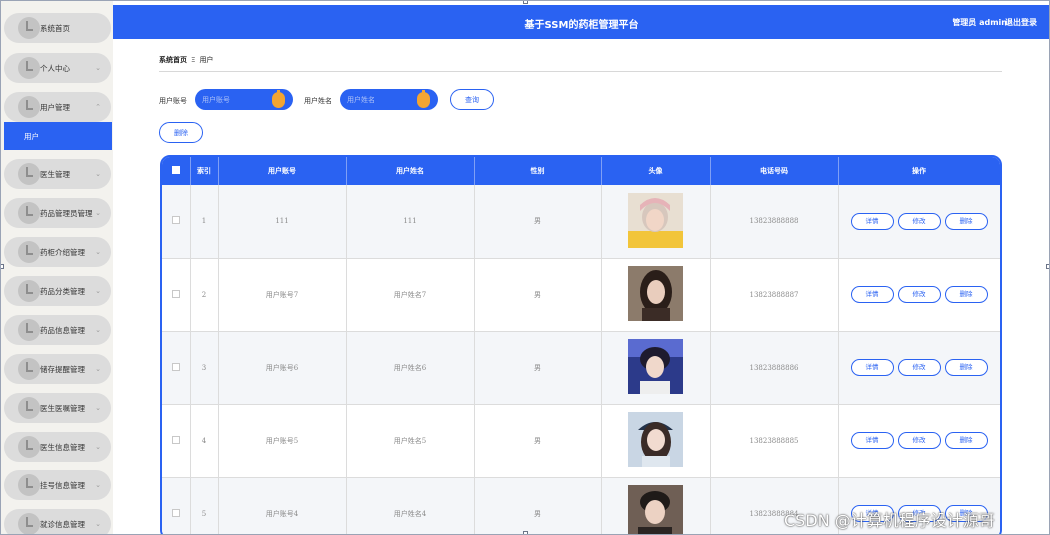 The height and width of the screenshot is (535, 1050). I want to click on breadcrumb-home: 系统首页, so click(173, 60).